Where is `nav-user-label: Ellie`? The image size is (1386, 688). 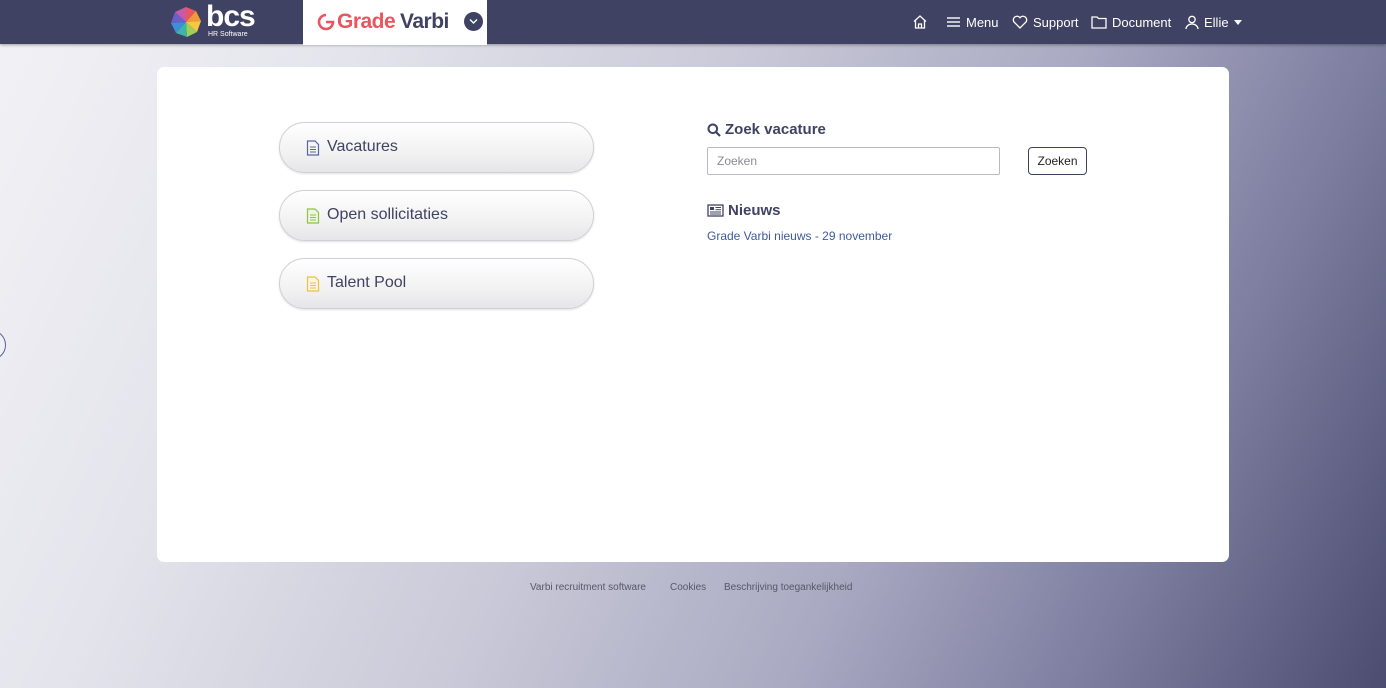 nav-user-label: Ellie is located at coordinates (1216, 22).